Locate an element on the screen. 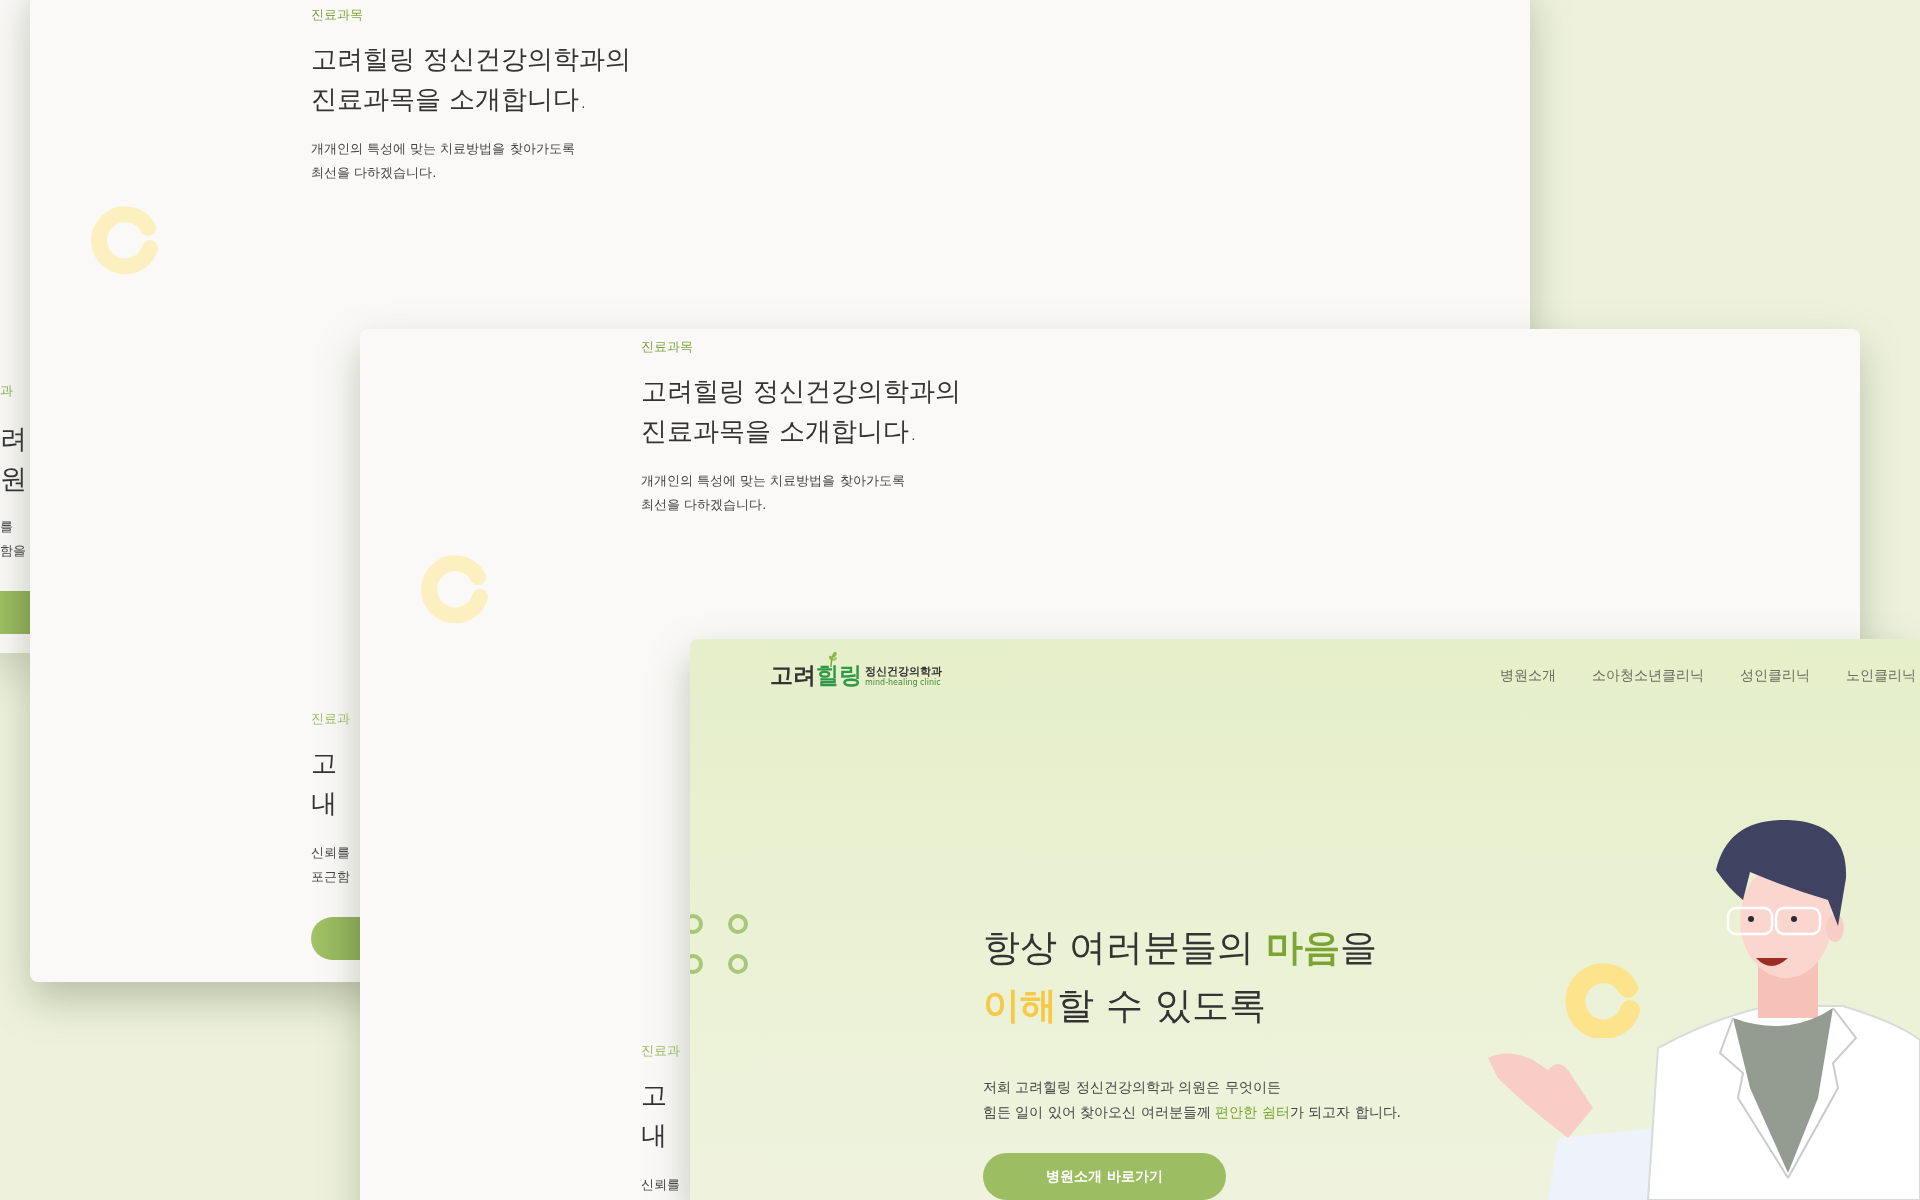 This screenshot has height=1200, width=1920. logo-tagline: mind-healing clinic is located at coordinates (903, 682).